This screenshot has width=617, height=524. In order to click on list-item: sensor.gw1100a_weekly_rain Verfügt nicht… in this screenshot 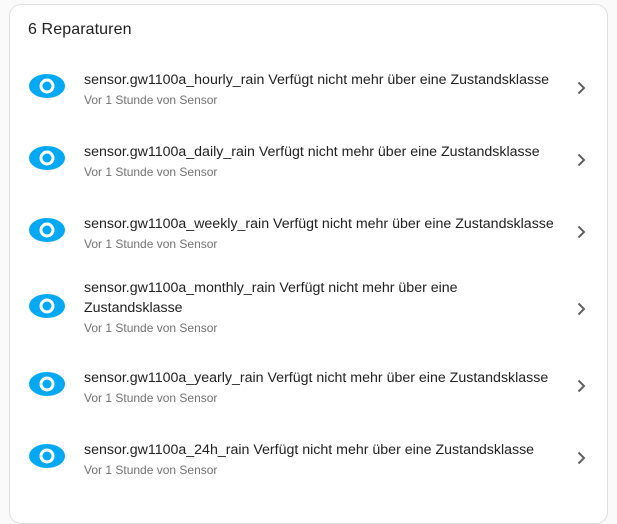, I will do `click(308, 230)`.